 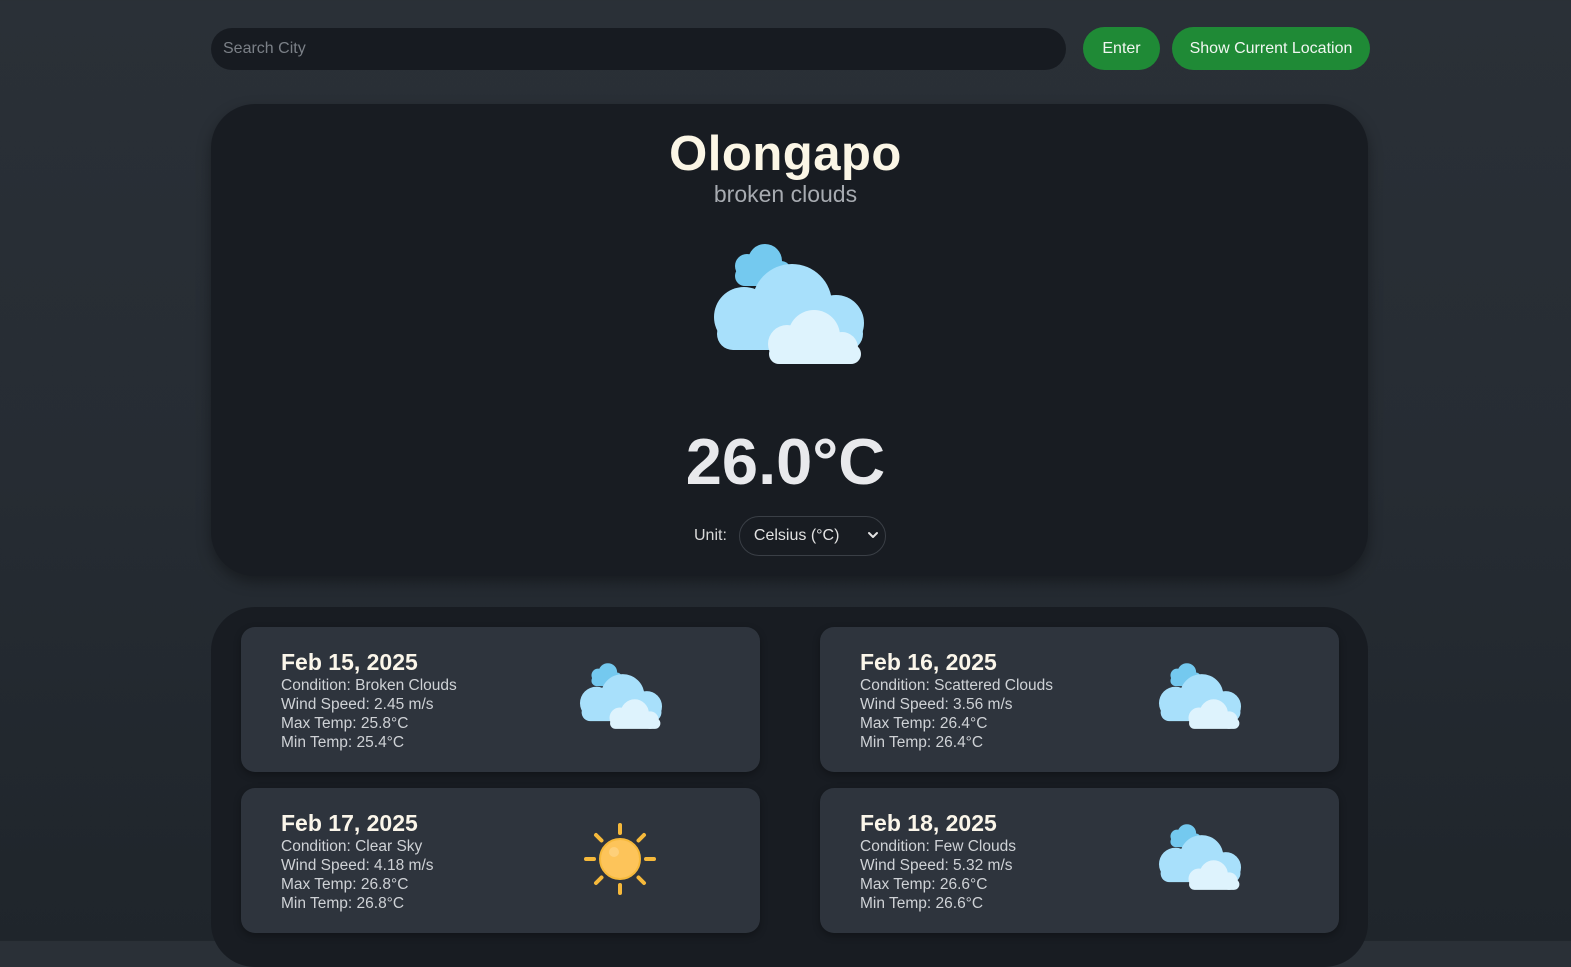 I want to click on forecast-min-temp: Min Temp: 26.4°C, so click(x=922, y=742).